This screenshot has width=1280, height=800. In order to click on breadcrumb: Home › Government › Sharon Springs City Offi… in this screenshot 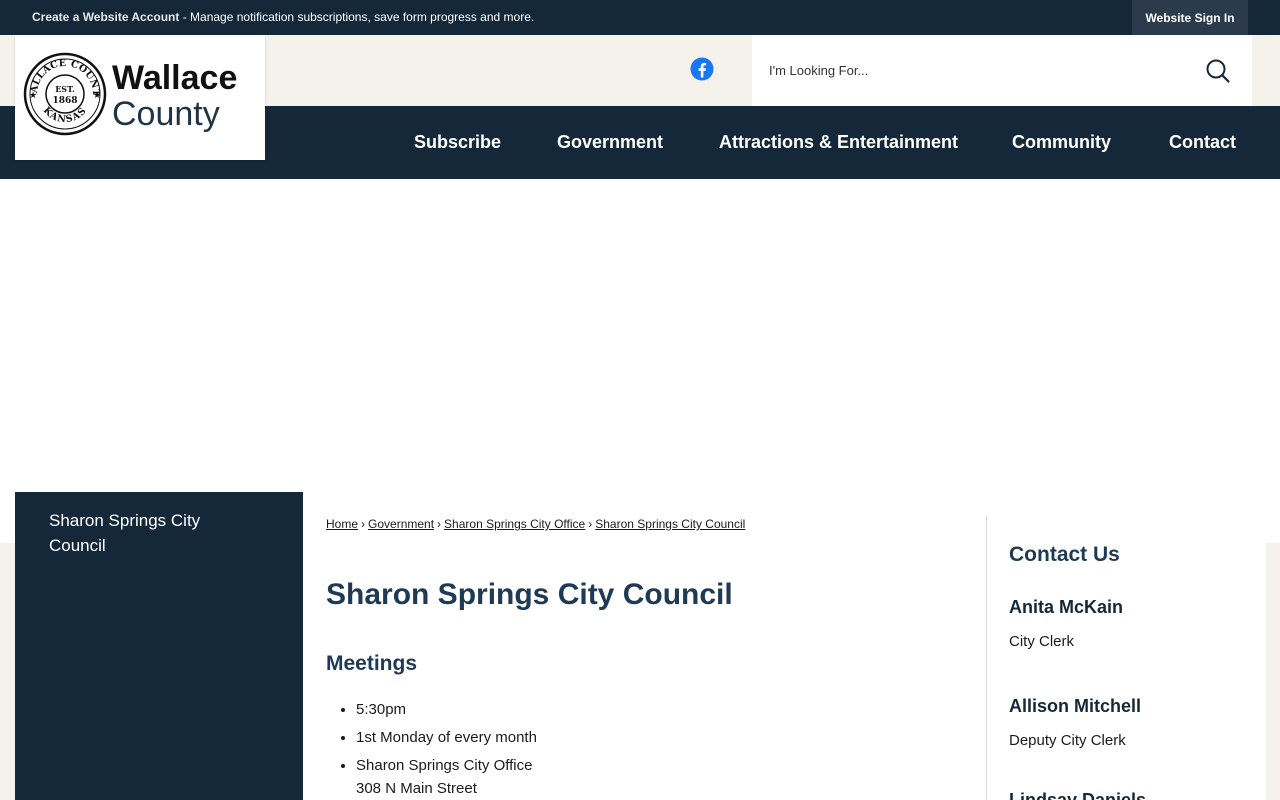, I will do `click(535, 524)`.